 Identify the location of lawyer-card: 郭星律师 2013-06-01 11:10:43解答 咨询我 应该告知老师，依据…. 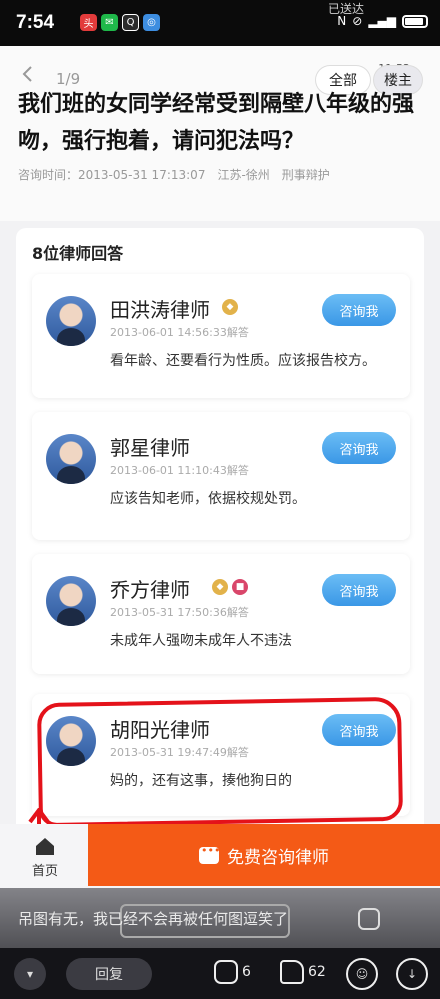
(221, 476).